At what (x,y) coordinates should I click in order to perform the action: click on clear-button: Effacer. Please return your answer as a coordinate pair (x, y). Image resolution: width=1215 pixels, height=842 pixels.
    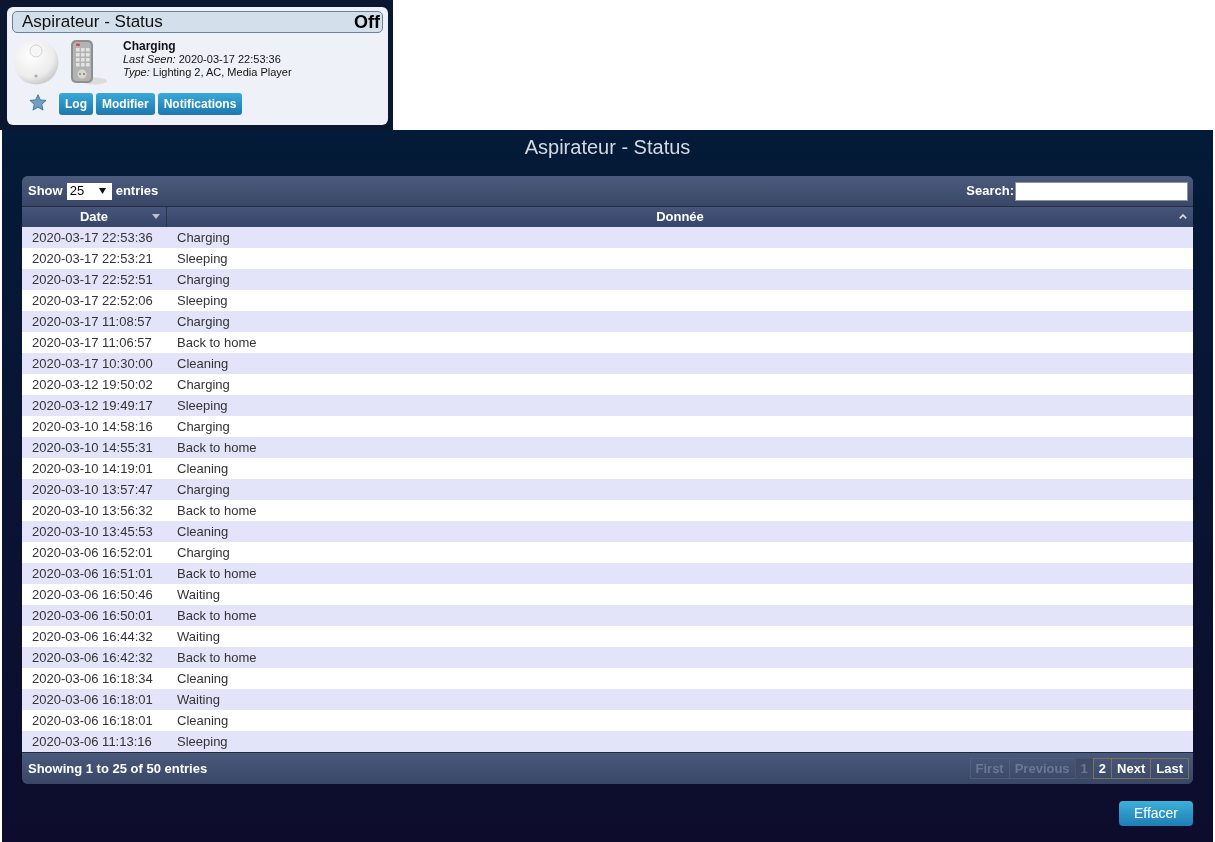
    Looking at the image, I should click on (1156, 813).